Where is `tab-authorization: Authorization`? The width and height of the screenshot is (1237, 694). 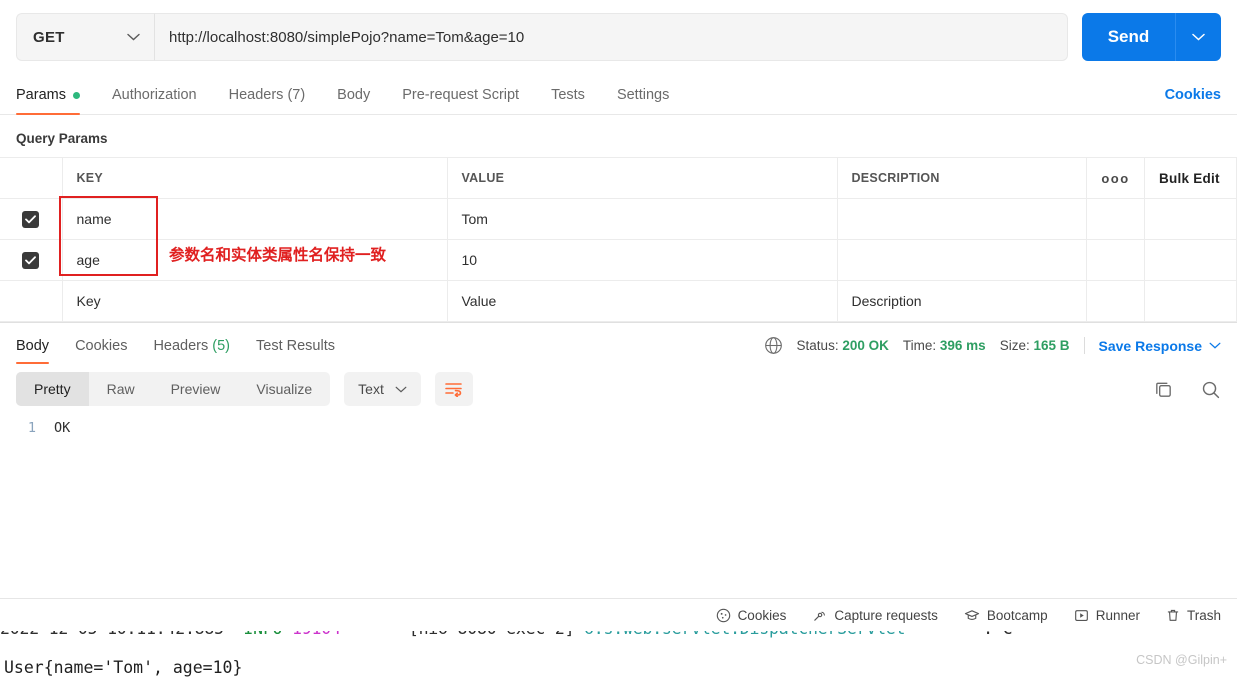
tab-authorization: Authorization is located at coordinates (154, 100).